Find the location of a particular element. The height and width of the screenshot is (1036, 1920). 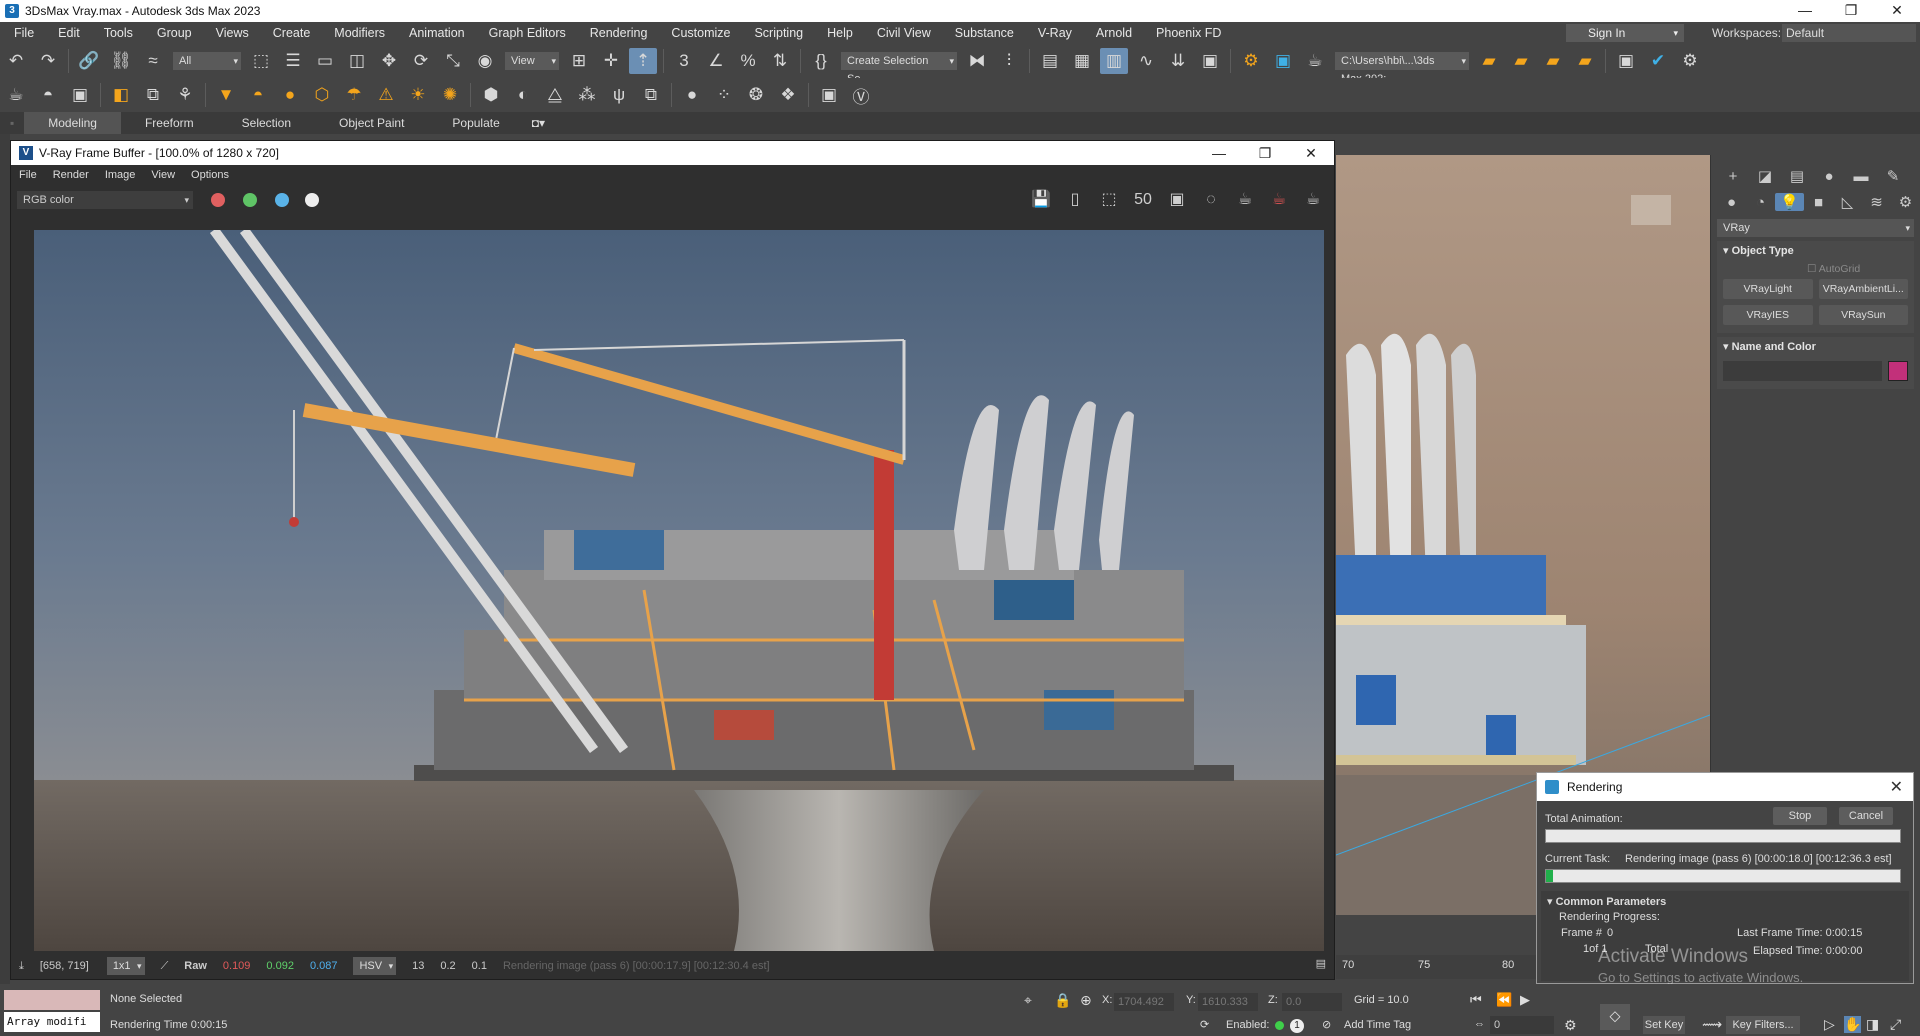

place-icon: ◉ is located at coordinates (485, 61).